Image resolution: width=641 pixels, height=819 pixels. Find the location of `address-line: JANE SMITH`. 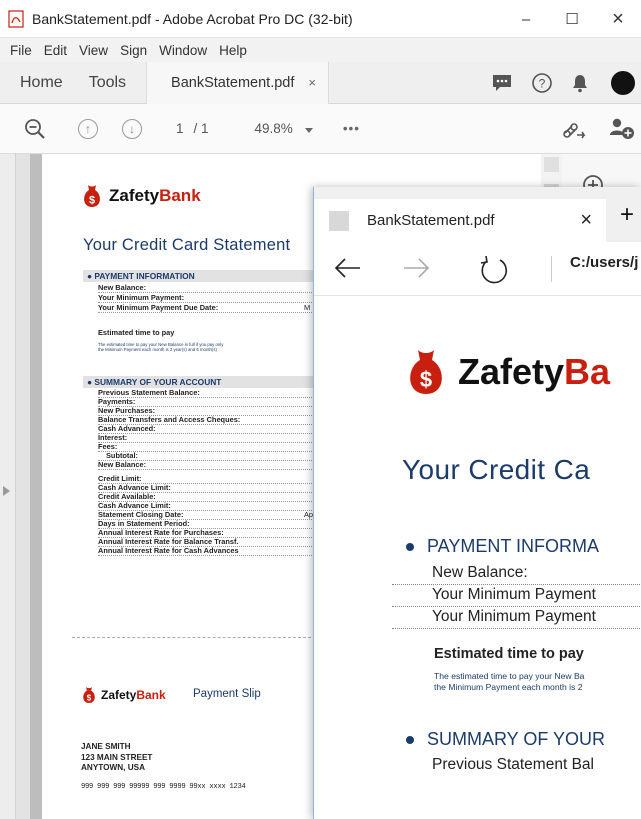

address-line: JANE SMITH is located at coordinates (106, 746).